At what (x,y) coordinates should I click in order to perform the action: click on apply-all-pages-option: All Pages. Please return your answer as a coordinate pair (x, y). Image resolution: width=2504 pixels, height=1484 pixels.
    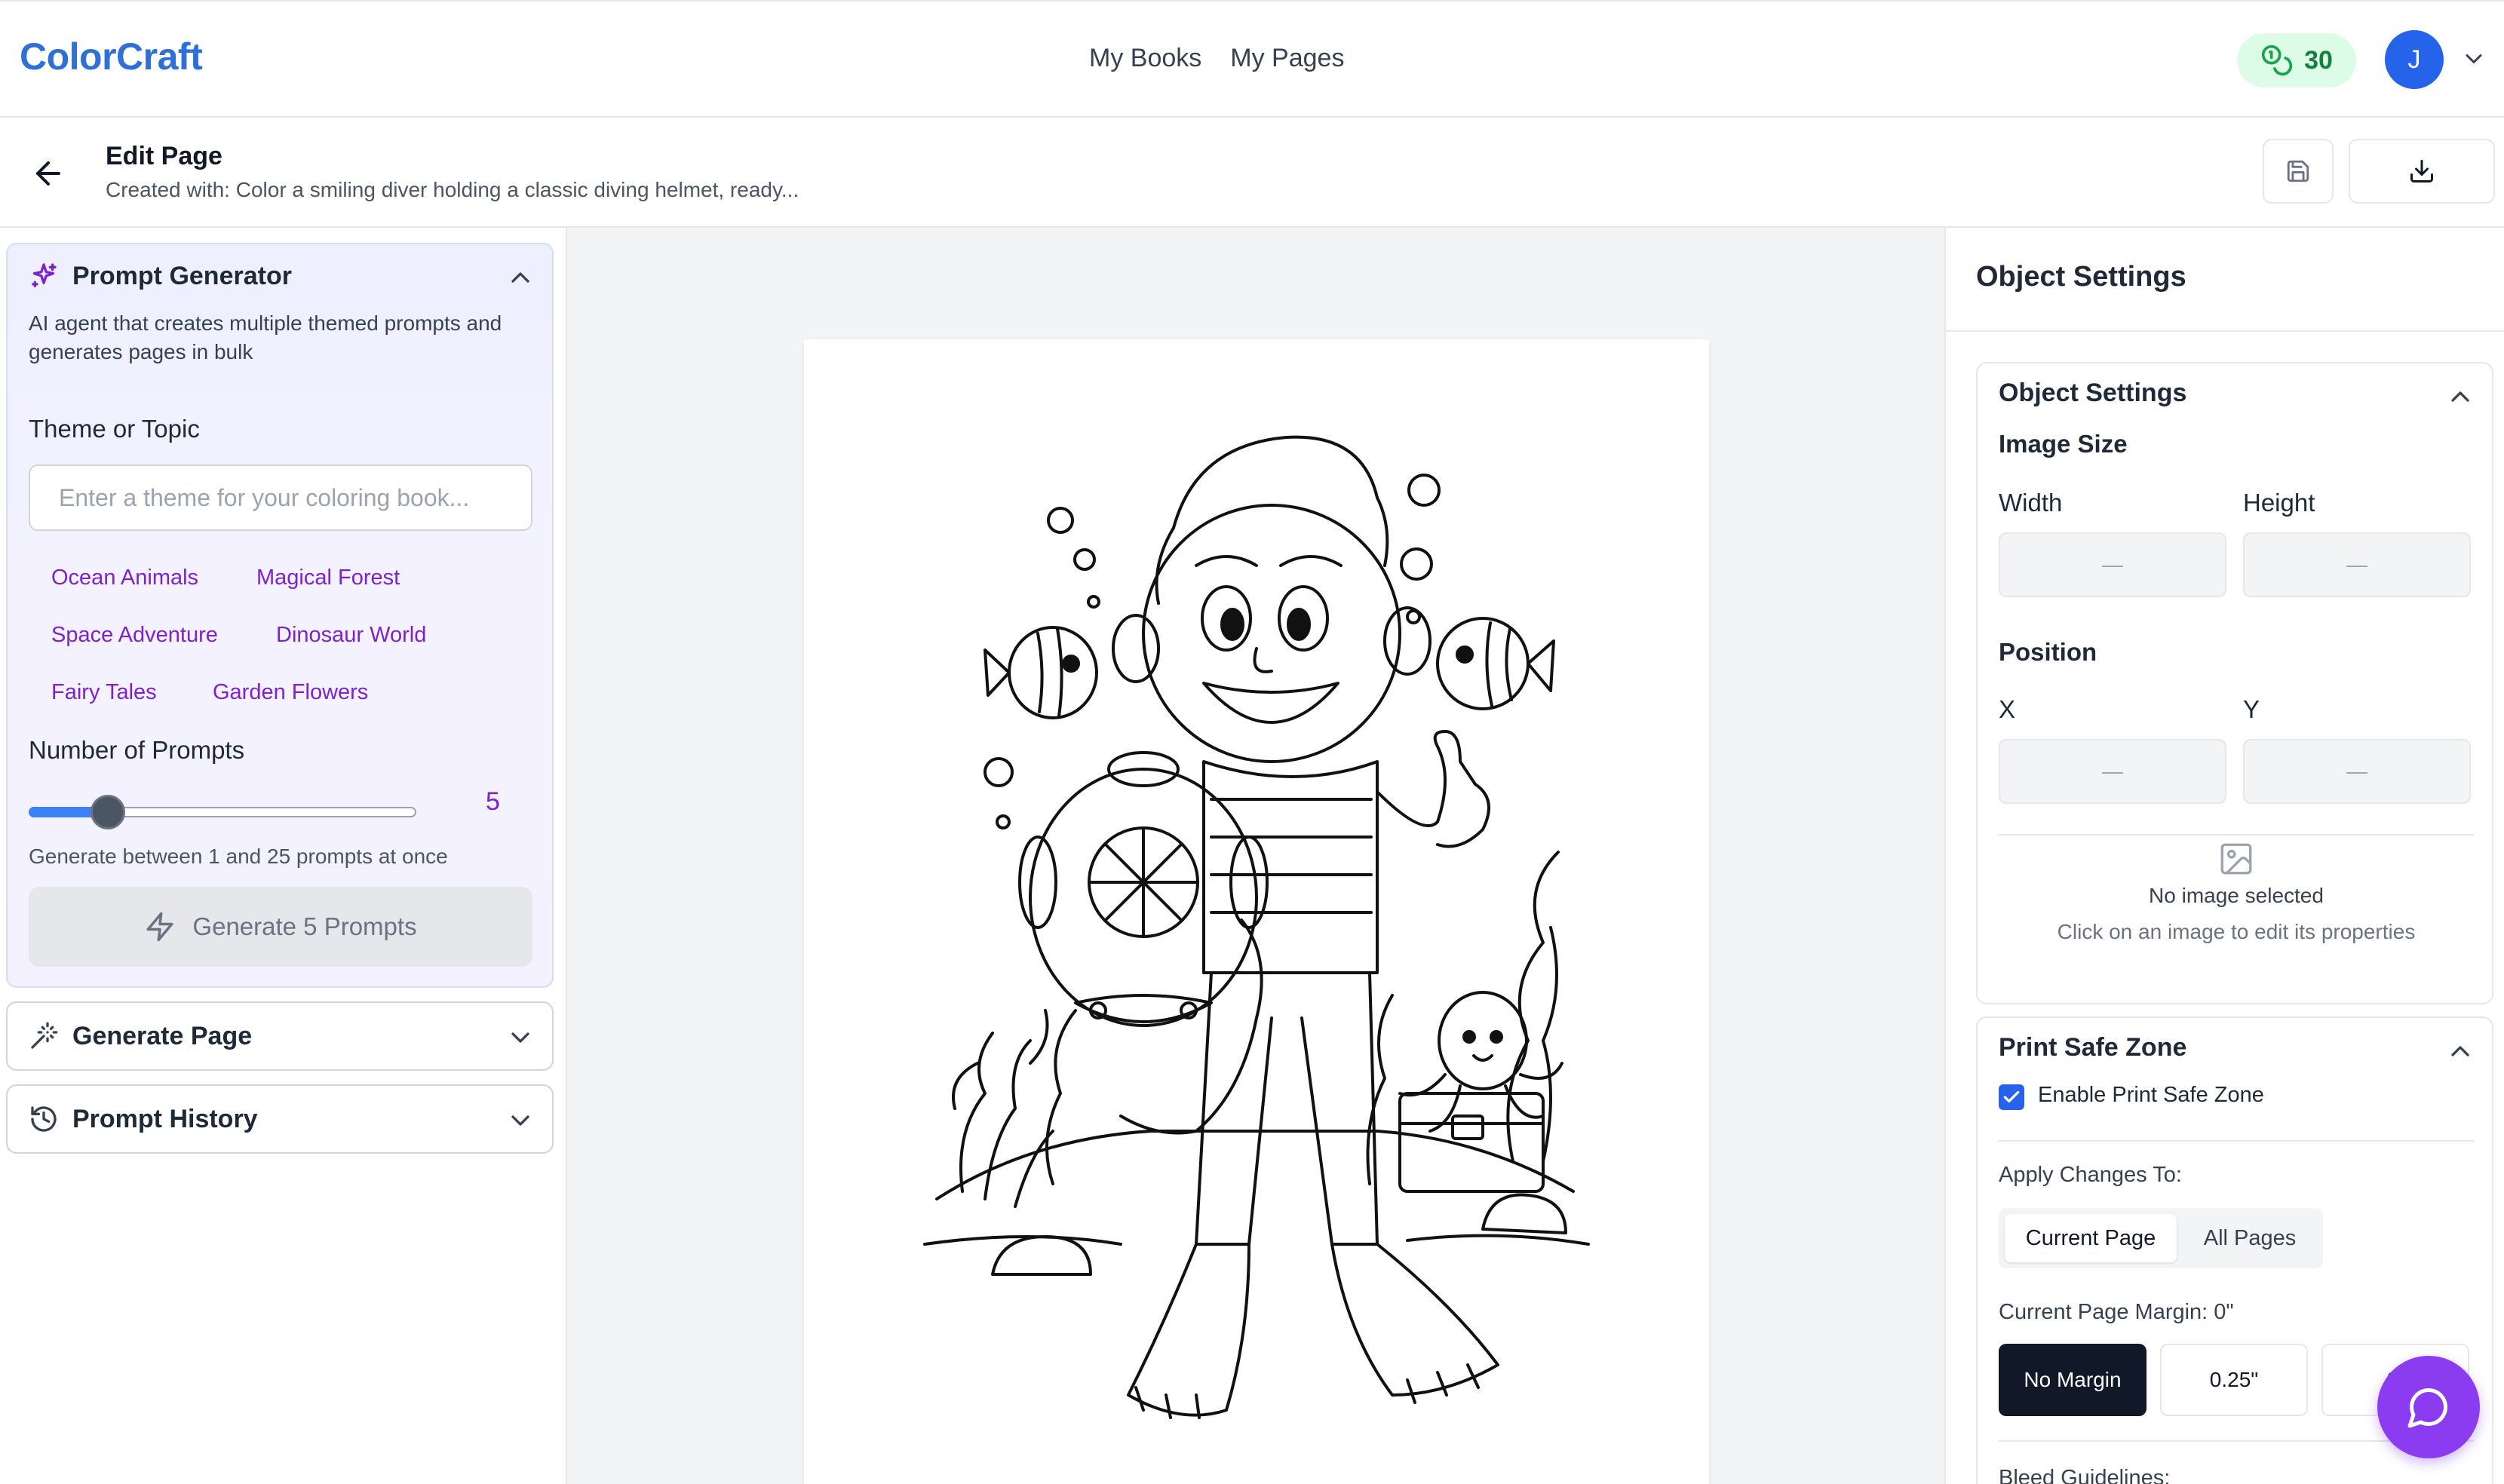
    Looking at the image, I should click on (2250, 1238).